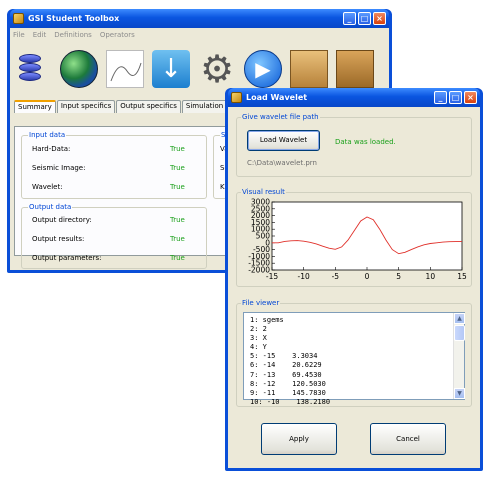 This screenshot has width=492, height=480. I want to click on menu-bar: File Edit Definitions Operators, so click(199, 34).